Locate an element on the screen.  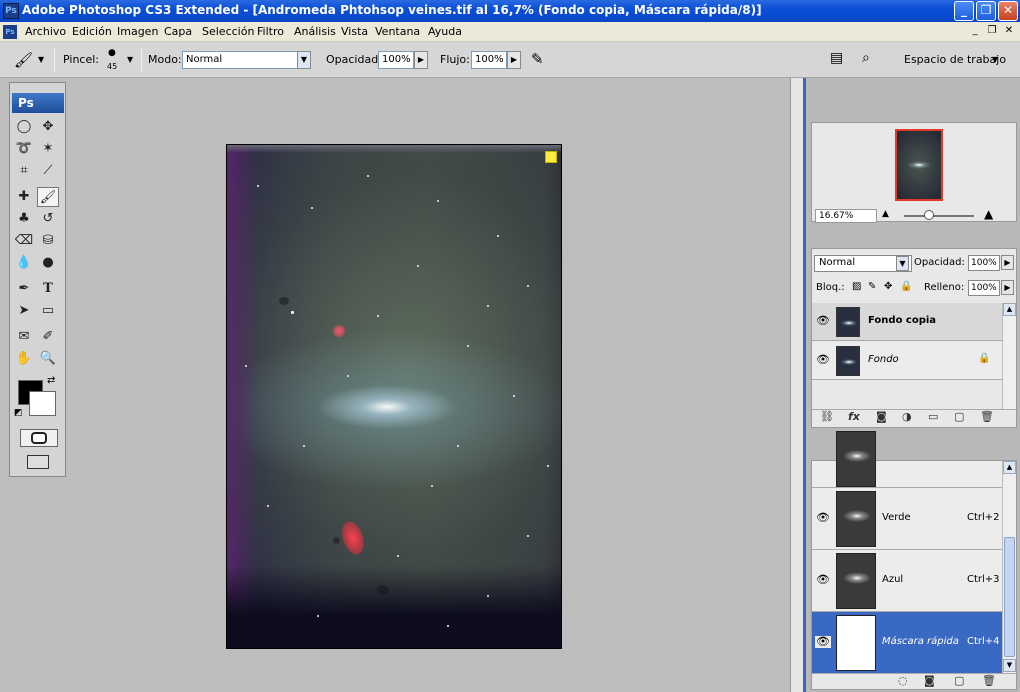
doc-minimize-button: _ is located at coordinates (975, 31).